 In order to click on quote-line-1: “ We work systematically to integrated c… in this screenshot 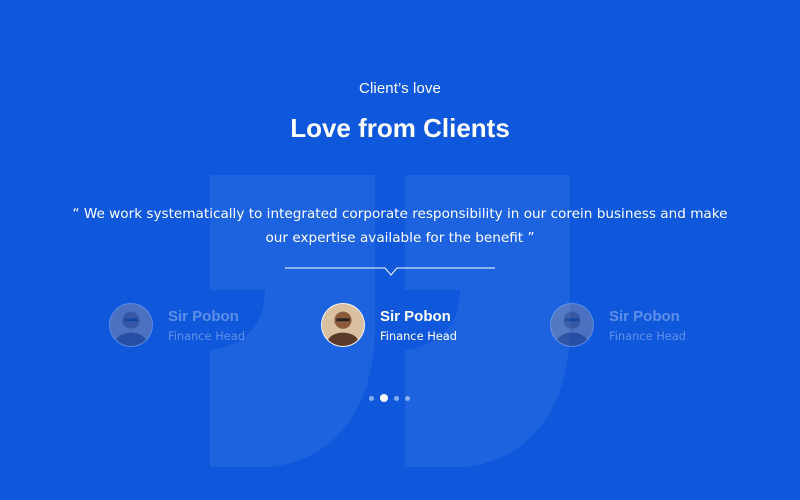, I will do `click(400, 214)`.